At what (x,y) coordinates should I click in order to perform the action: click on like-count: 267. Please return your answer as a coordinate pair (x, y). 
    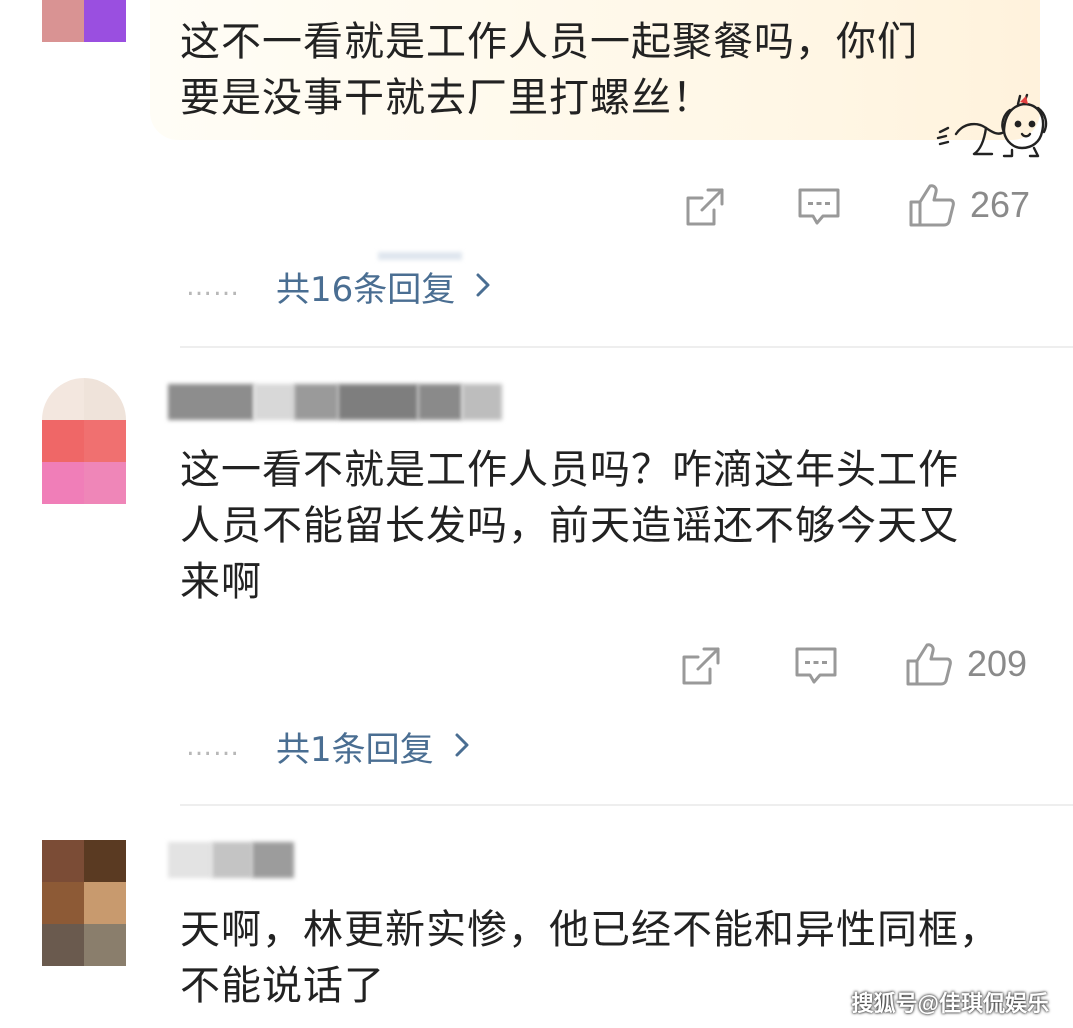
    Looking at the image, I should click on (1000, 204).